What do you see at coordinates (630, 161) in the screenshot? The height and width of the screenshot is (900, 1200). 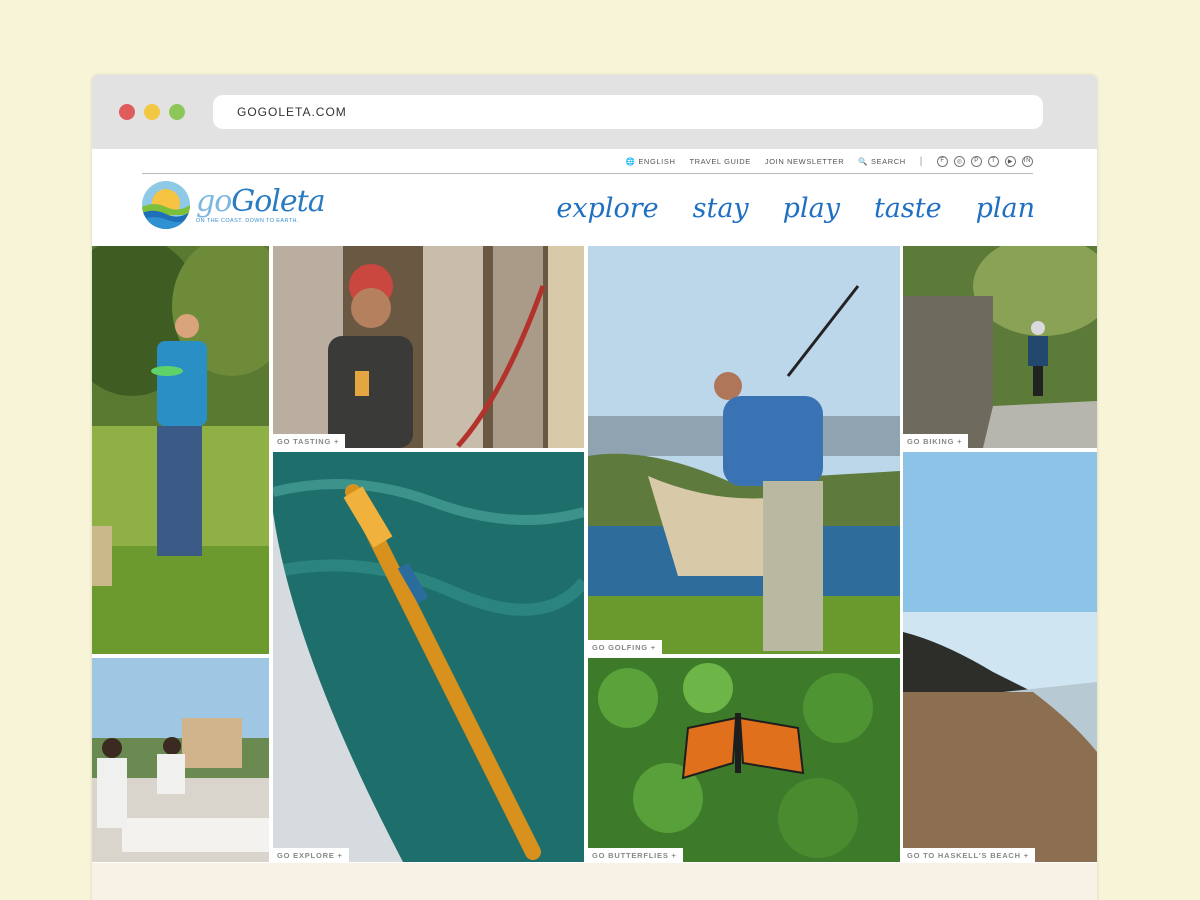 I see `globe-icon: 🌐` at bounding box center [630, 161].